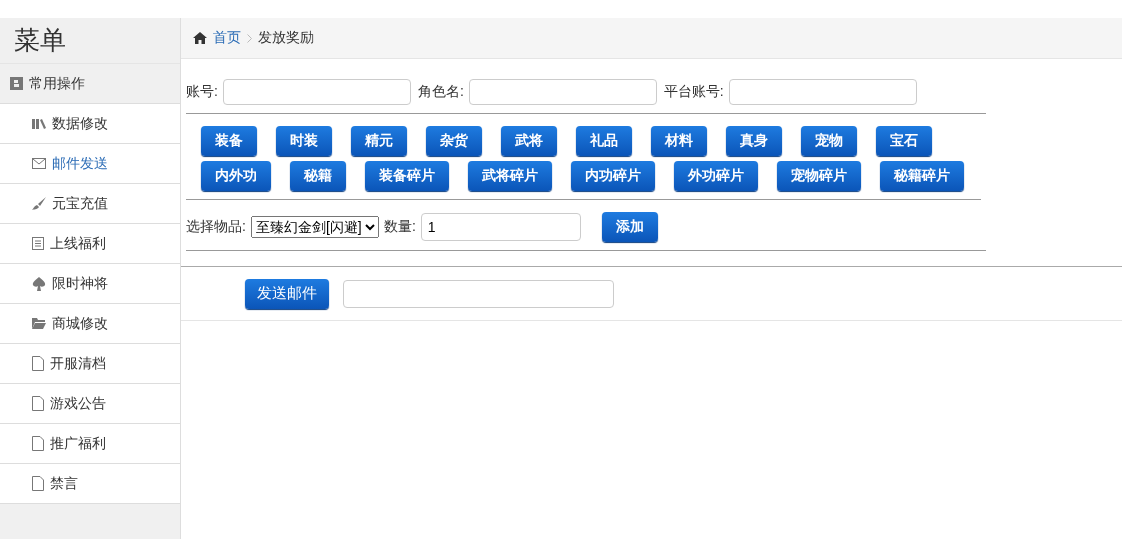 The image size is (1122, 539). I want to click on menu-item: 开服清档, so click(90, 364).